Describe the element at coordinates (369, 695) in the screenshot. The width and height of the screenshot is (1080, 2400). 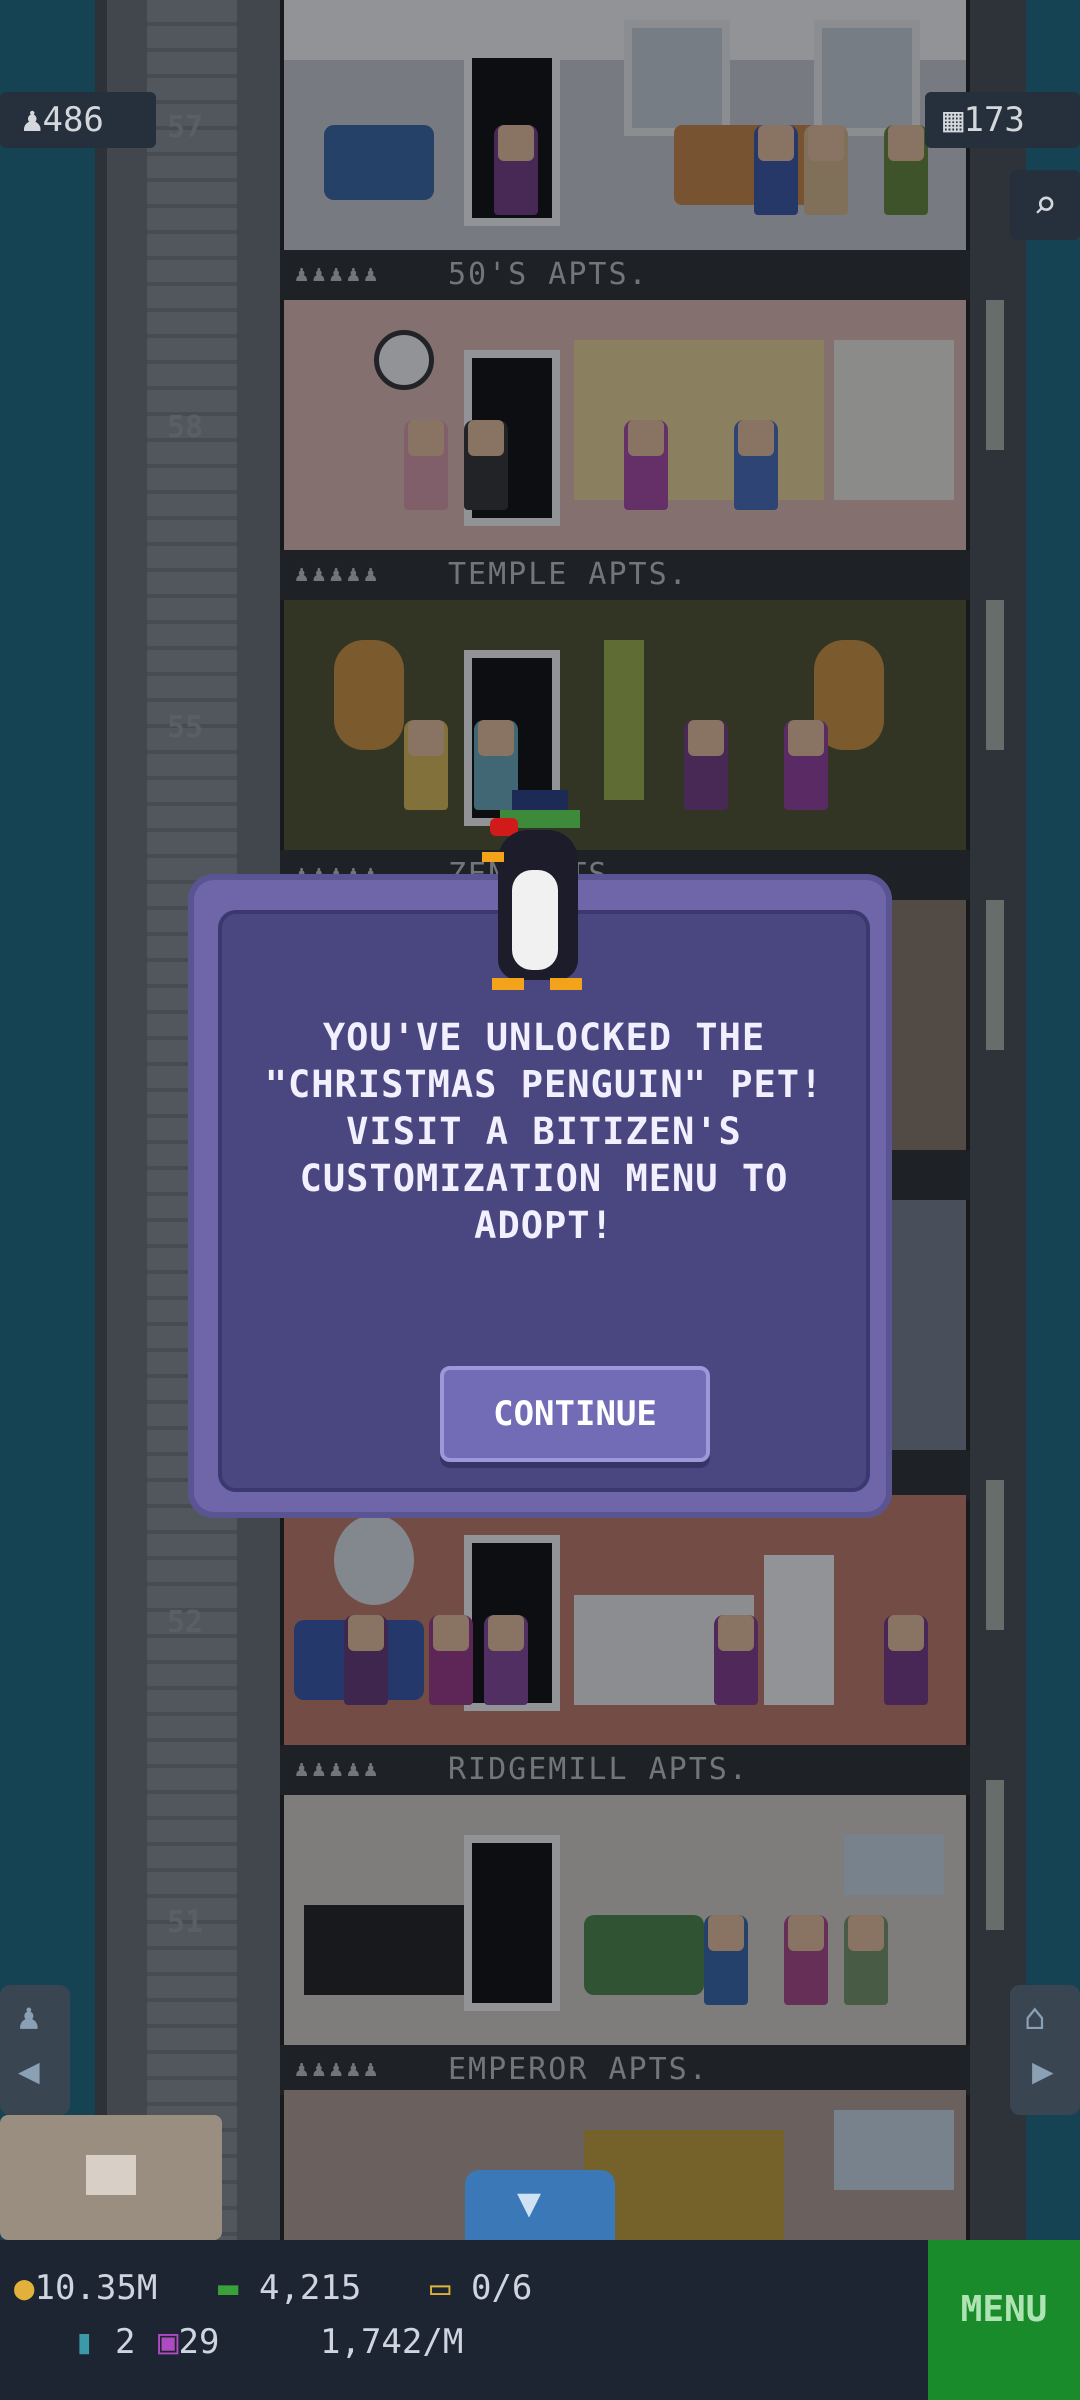
I see `statue` at that location.